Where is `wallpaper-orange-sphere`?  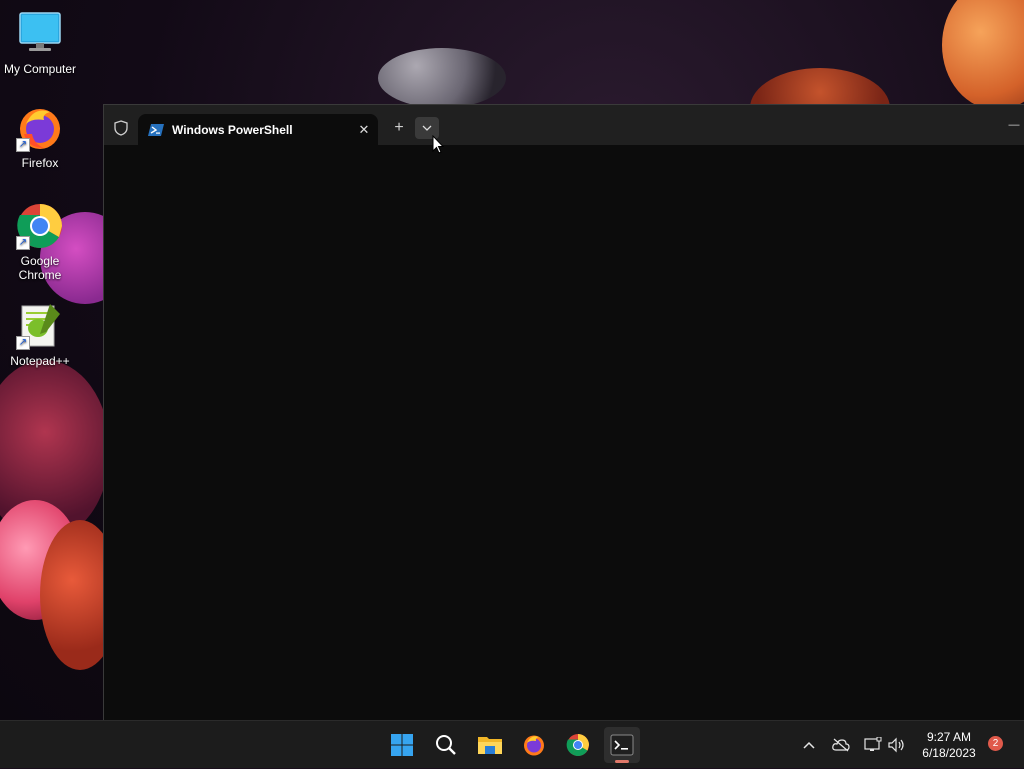 wallpaper-orange-sphere is located at coordinates (983, 55).